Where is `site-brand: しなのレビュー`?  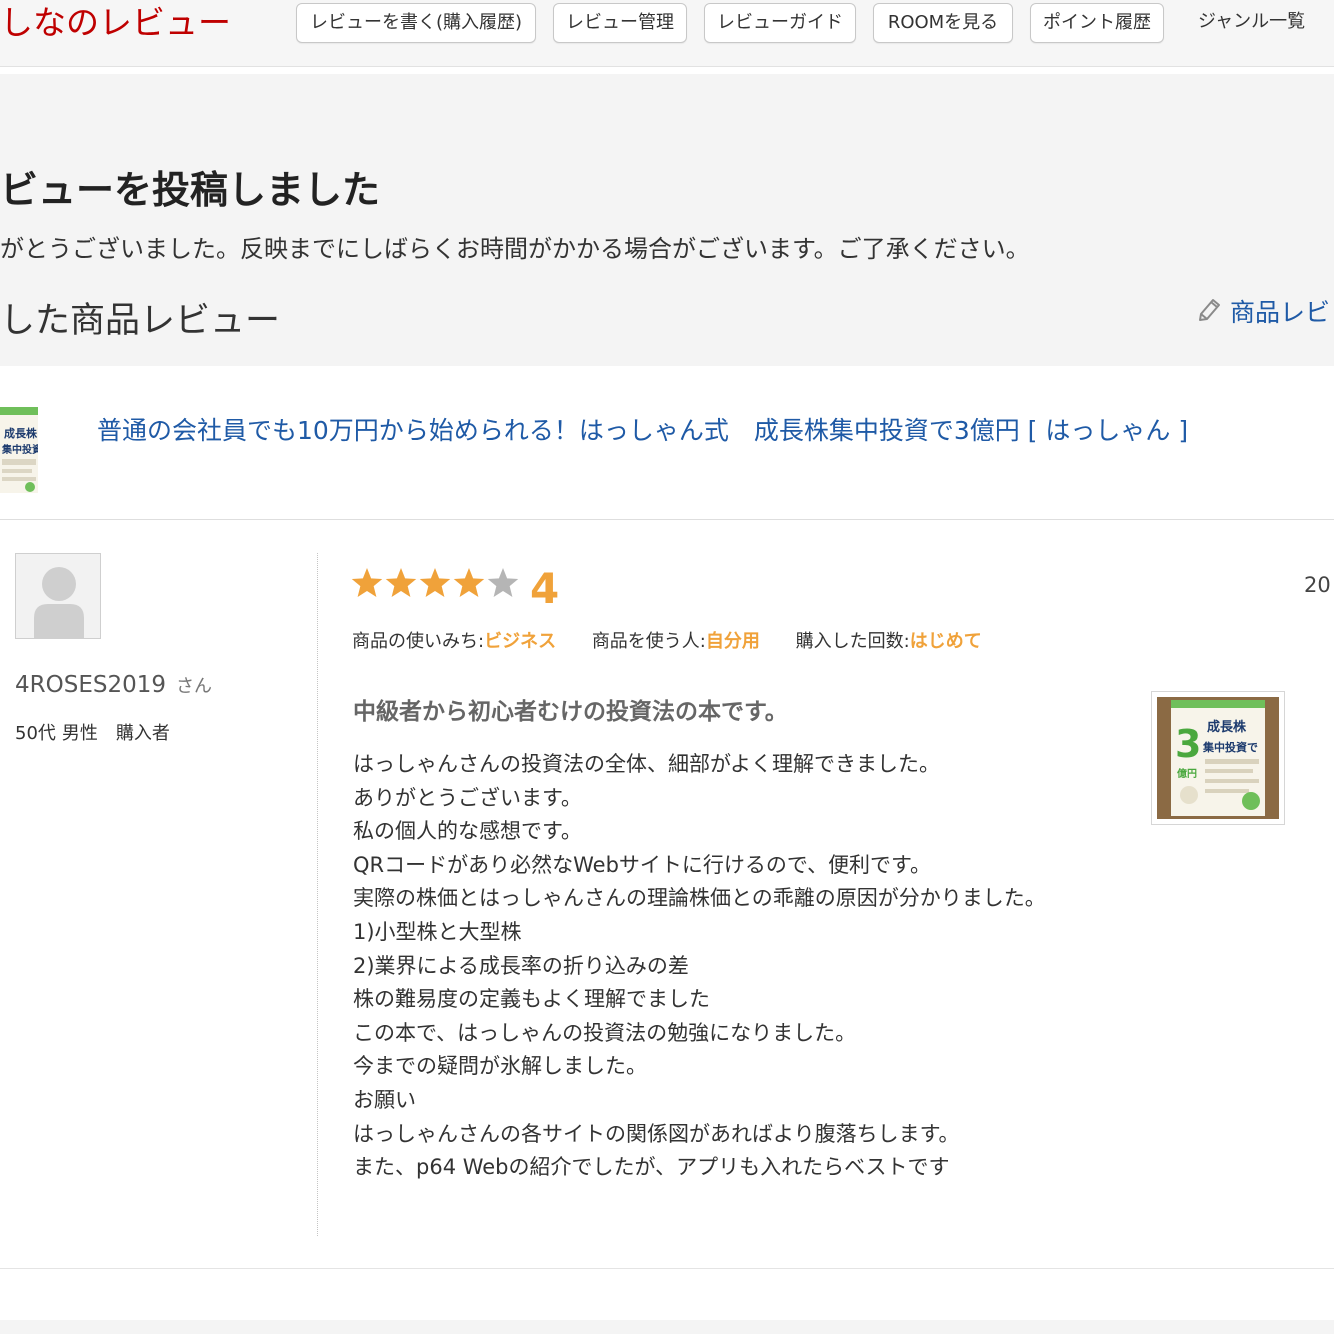
site-brand: しなのレビュー is located at coordinates (115, 23).